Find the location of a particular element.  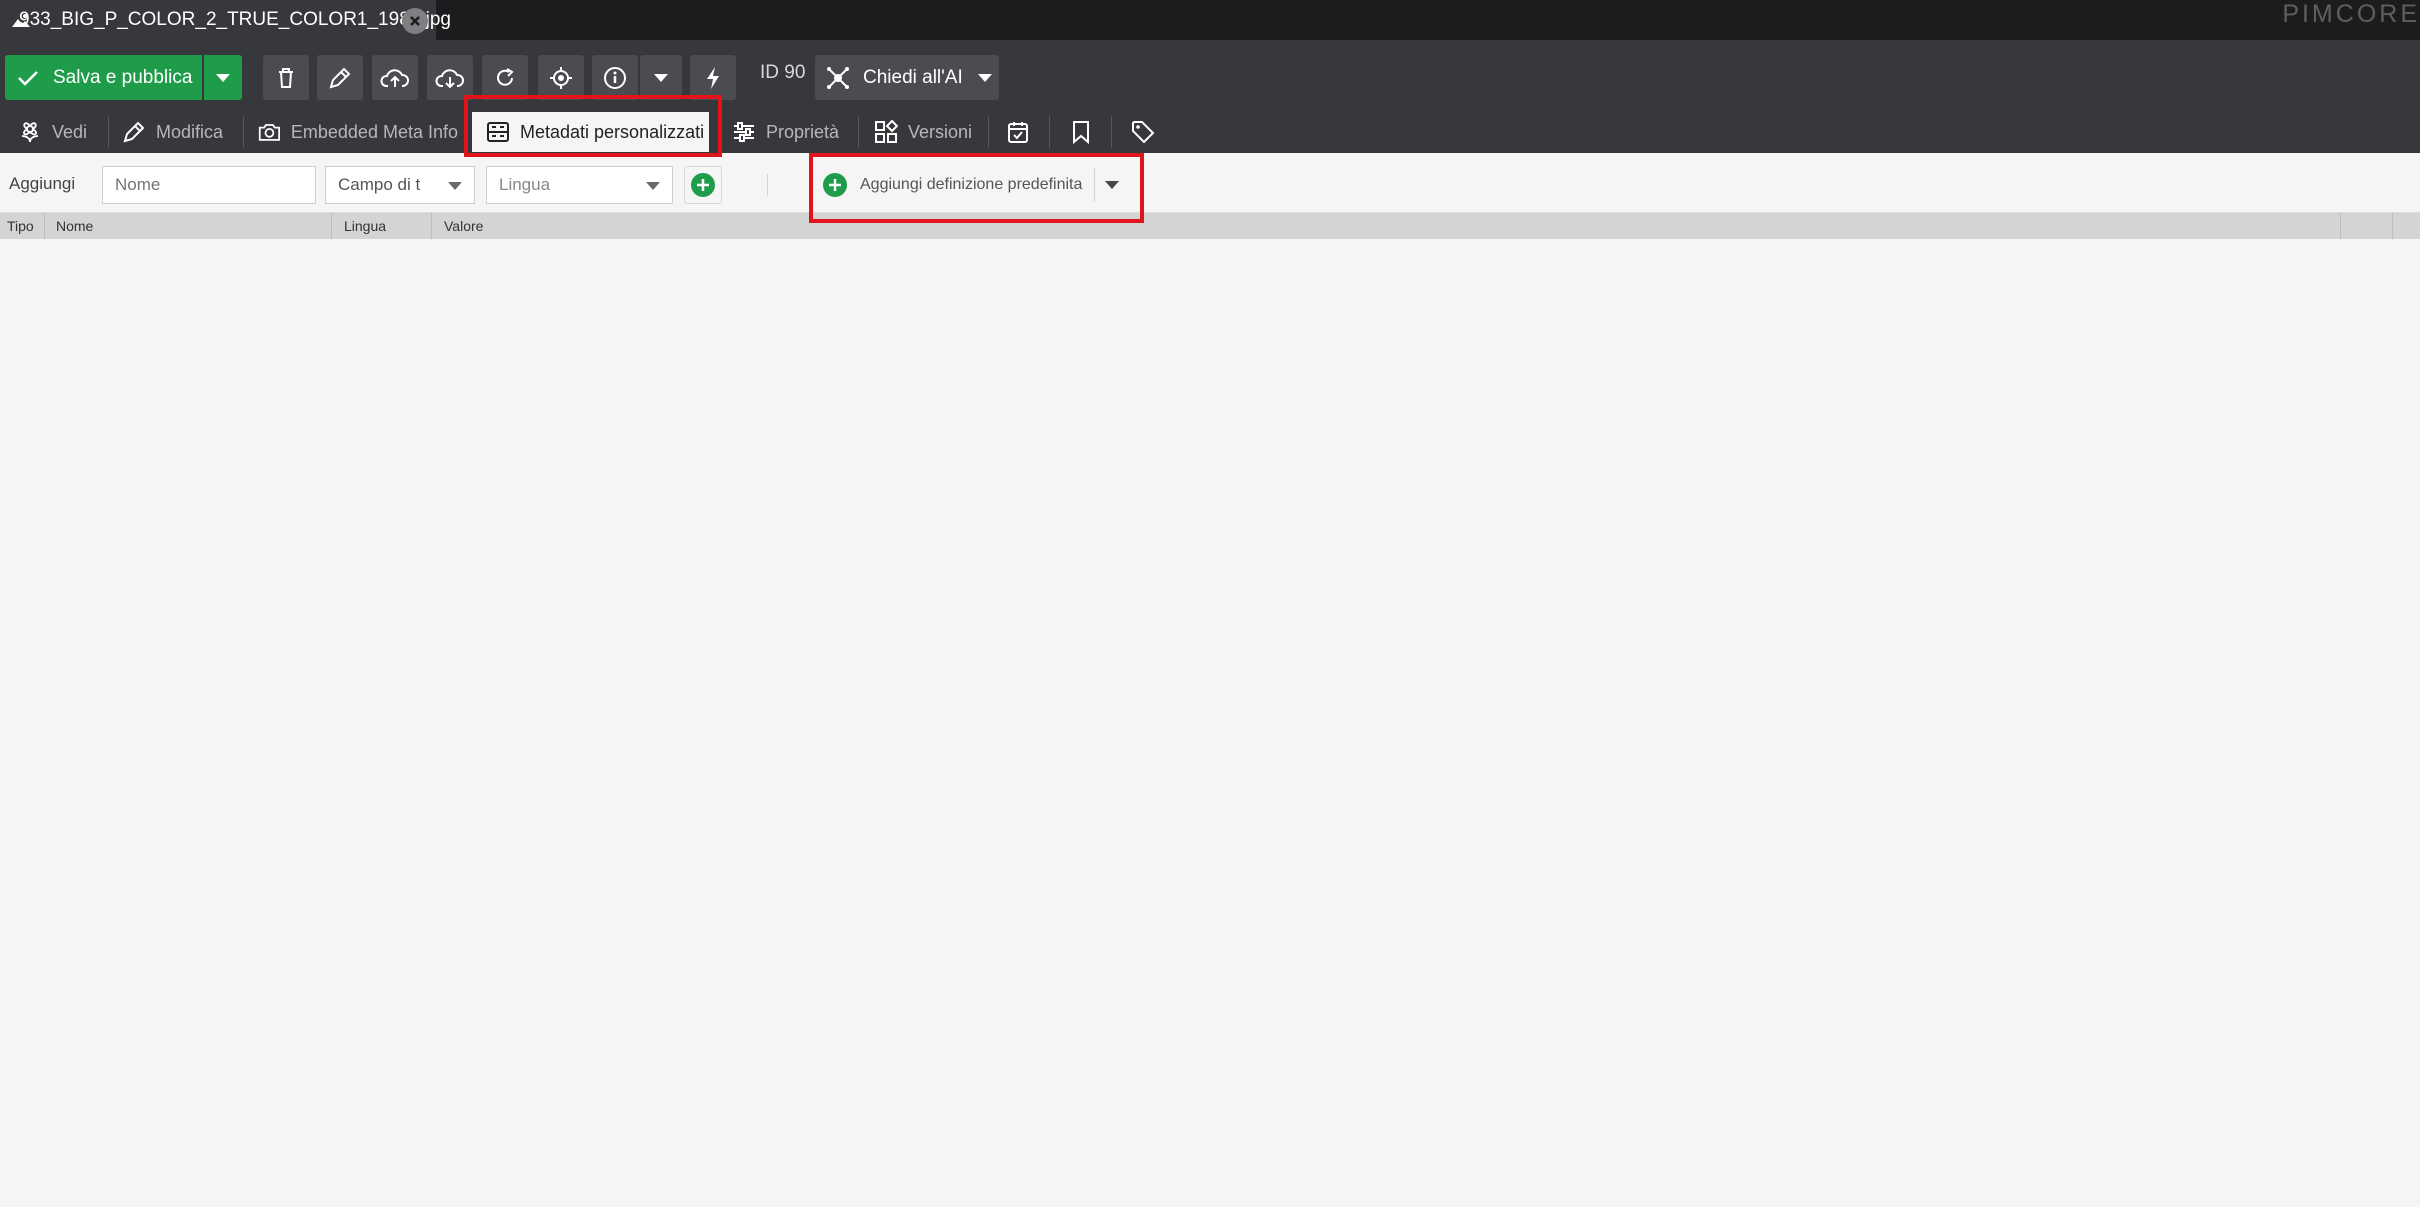

field-type-select: Campo di t is located at coordinates (400, 185).